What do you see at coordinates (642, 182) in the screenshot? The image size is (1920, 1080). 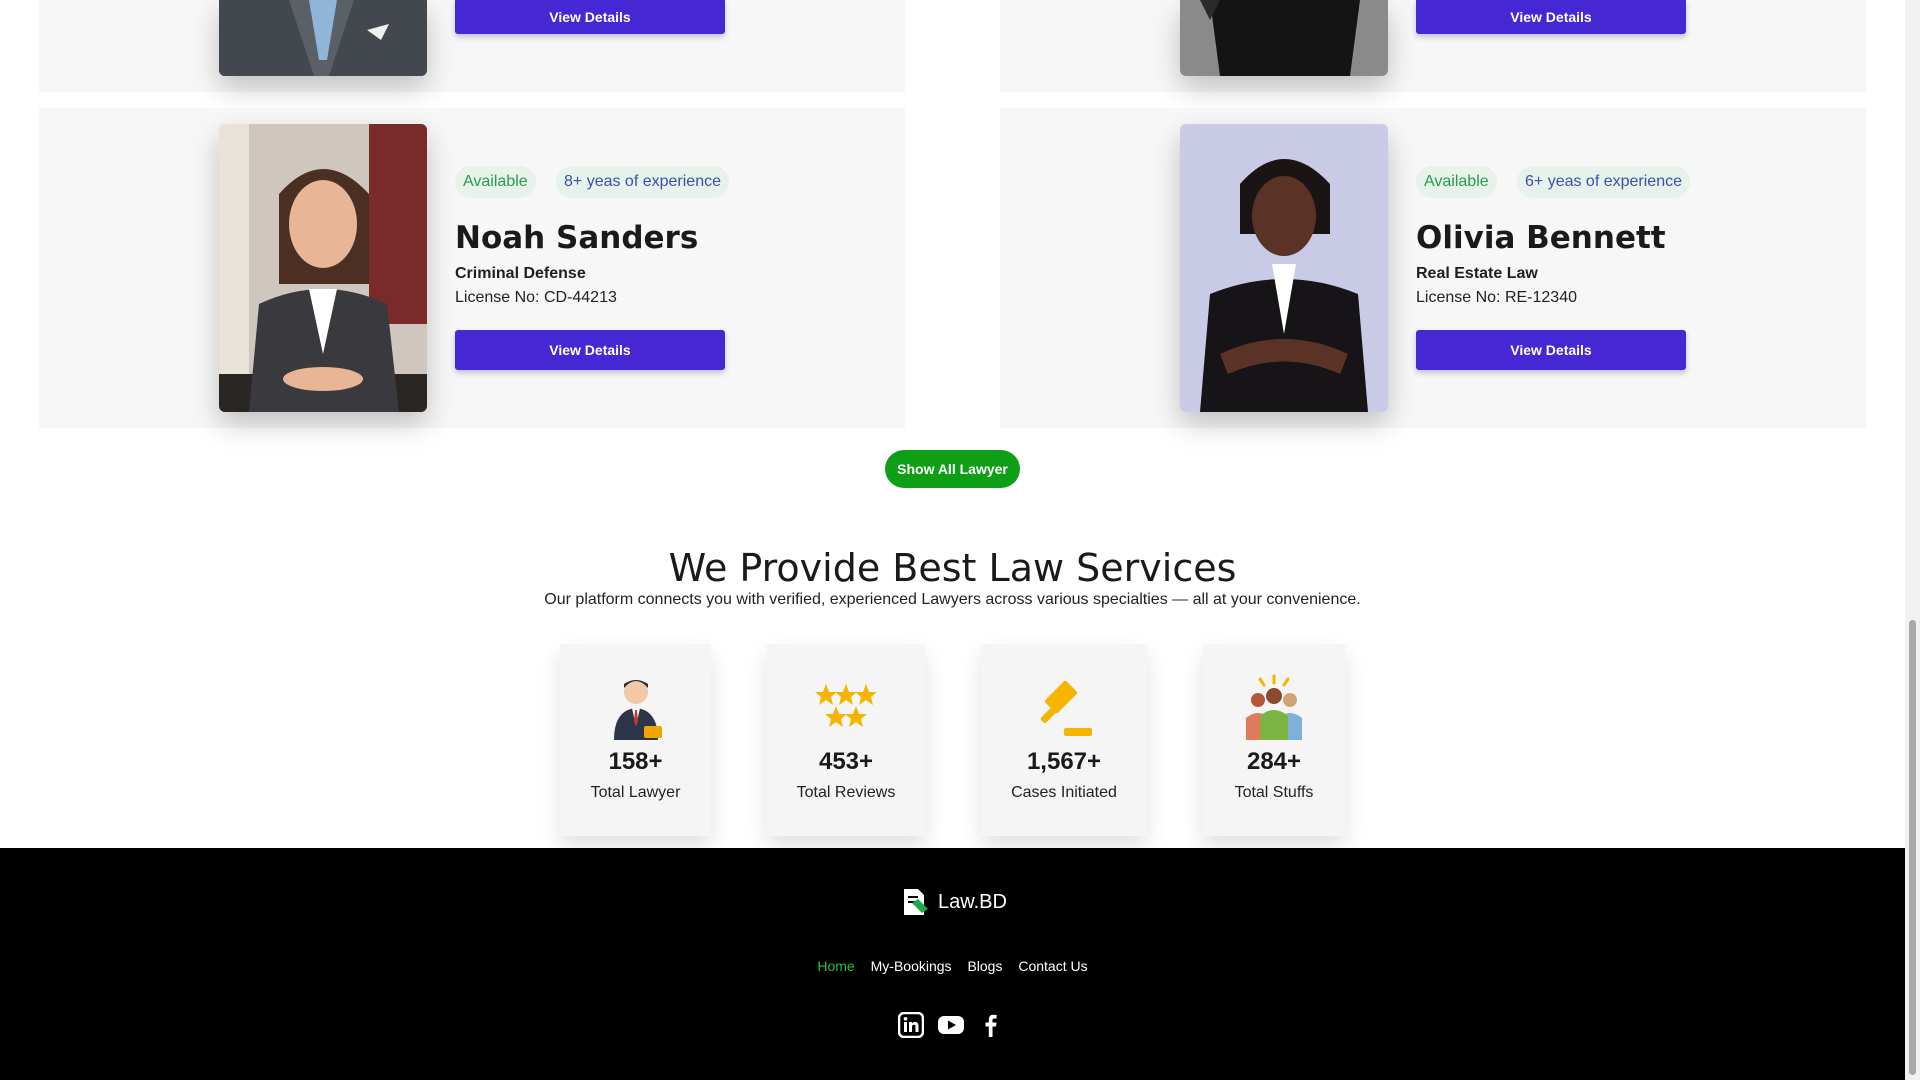 I see `experience-badge: 8+ yeas of experience` at bounding box center [642, 182].